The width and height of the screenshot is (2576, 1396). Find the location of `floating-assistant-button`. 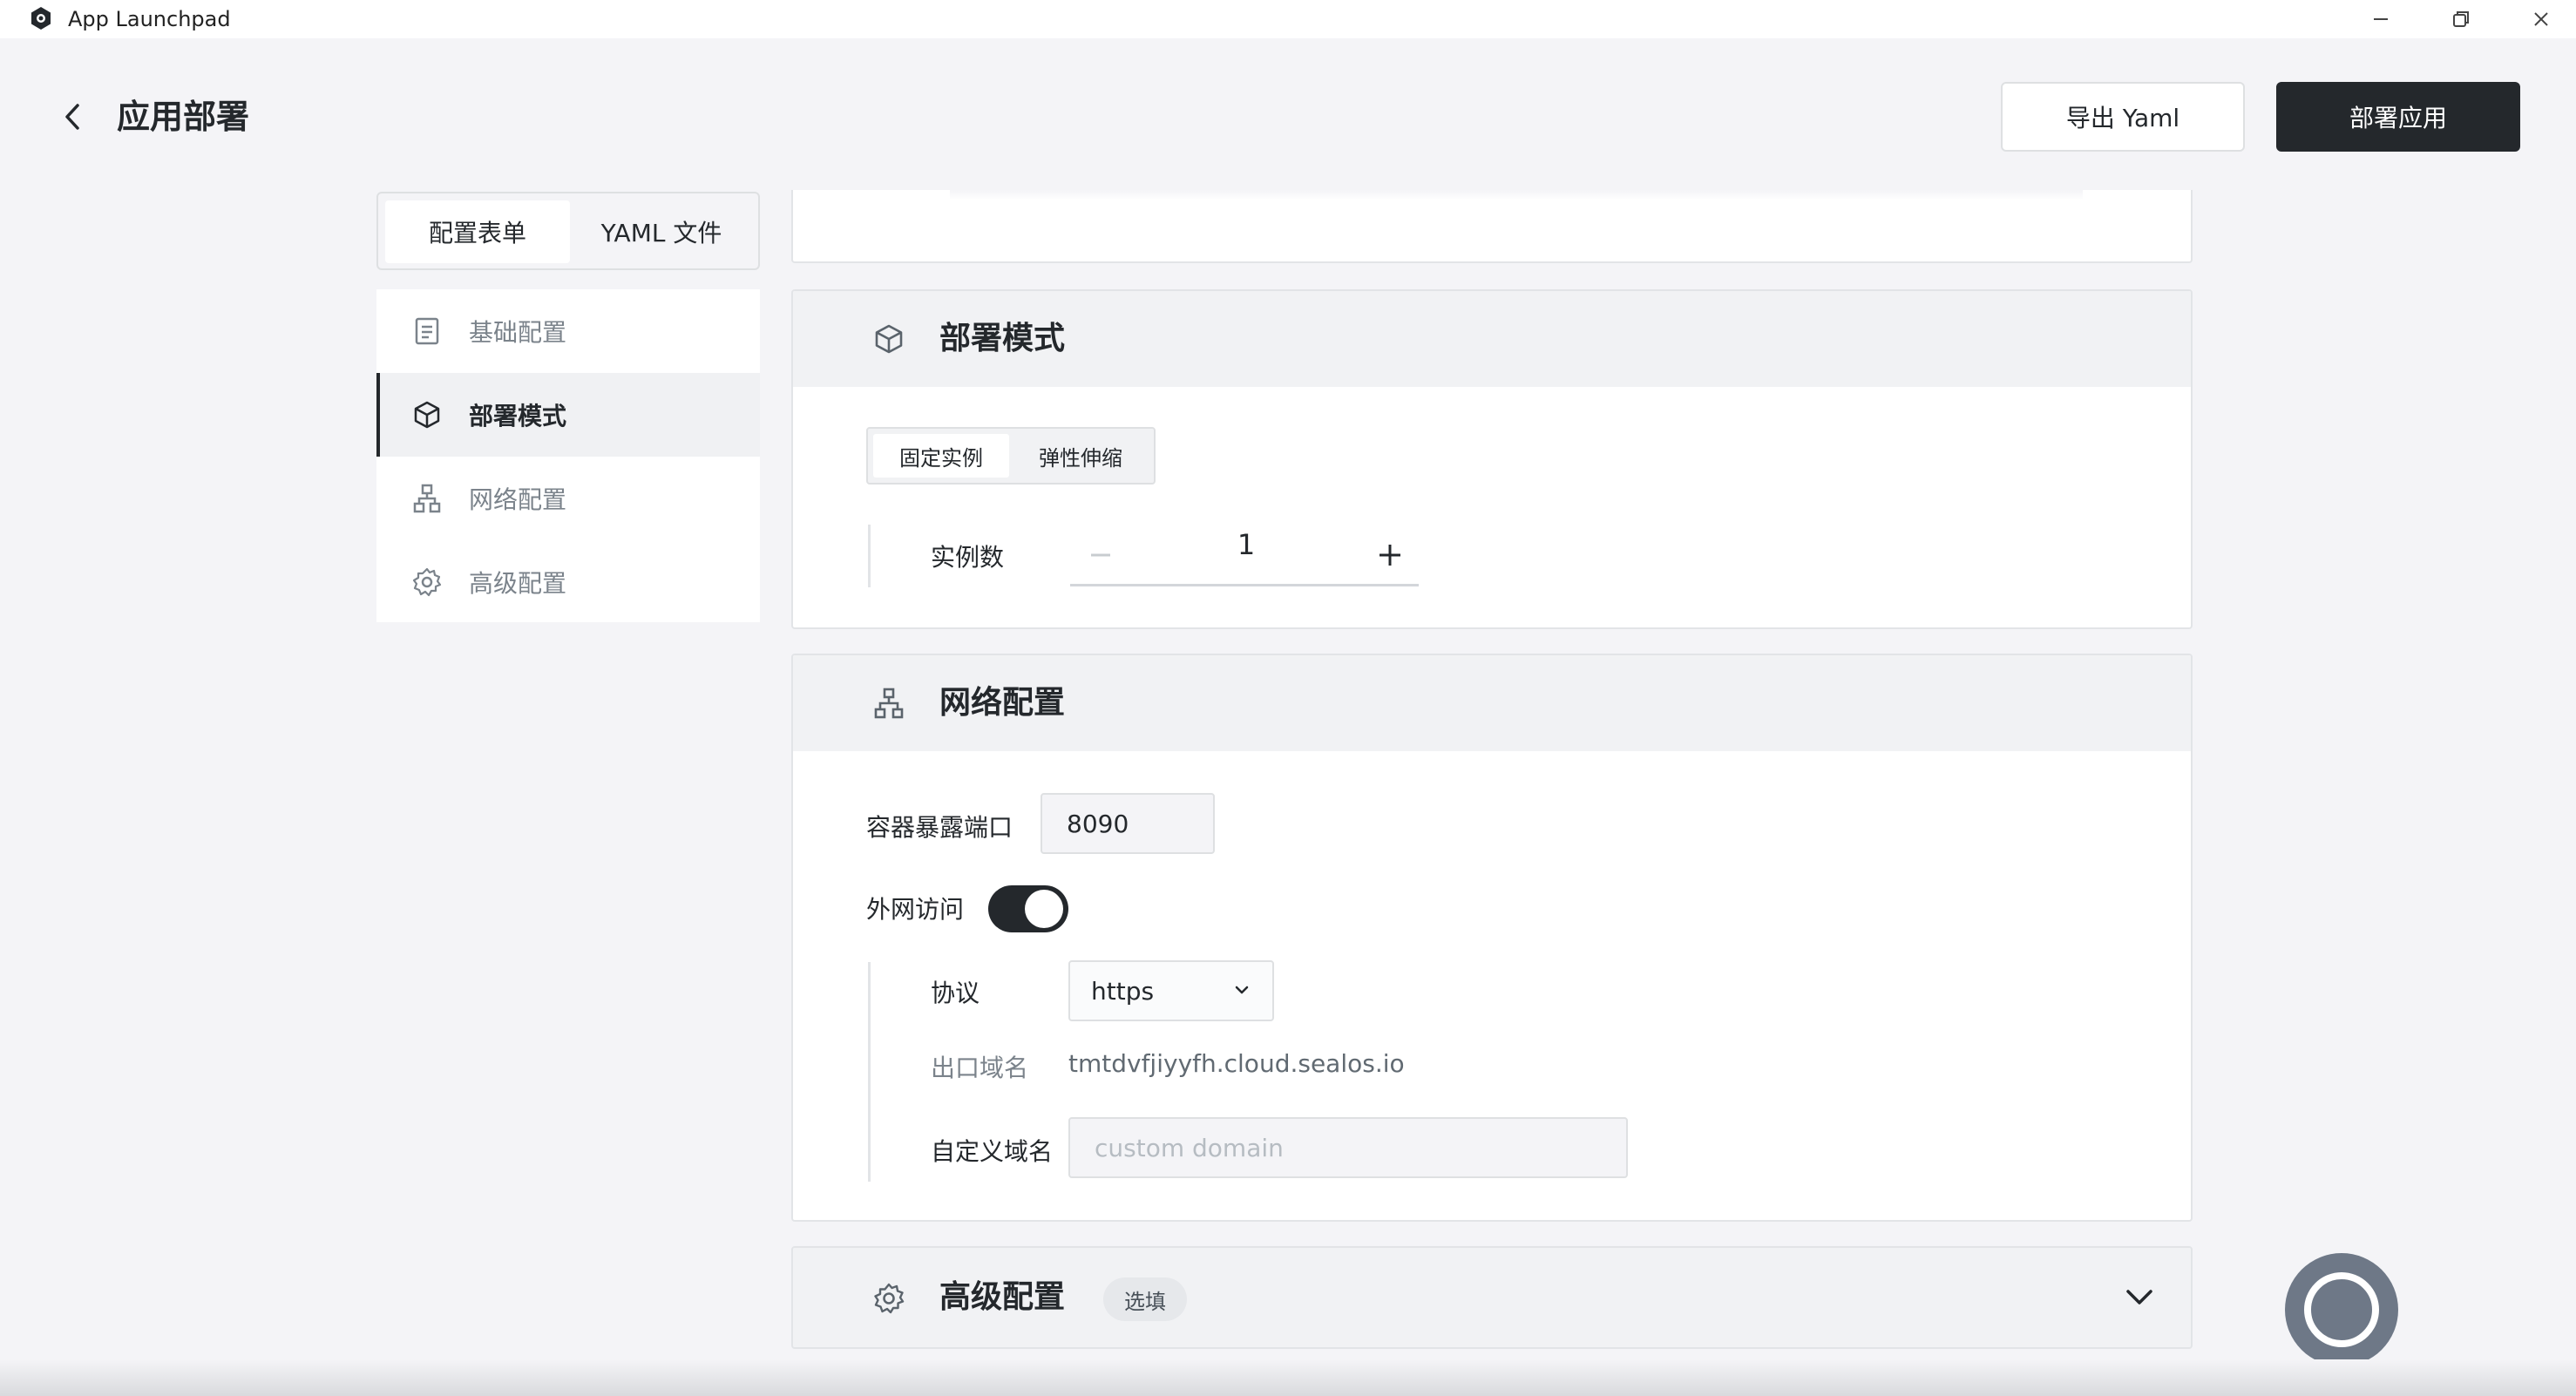

floating-assistant-button is located at coordinates (2342, 1309).